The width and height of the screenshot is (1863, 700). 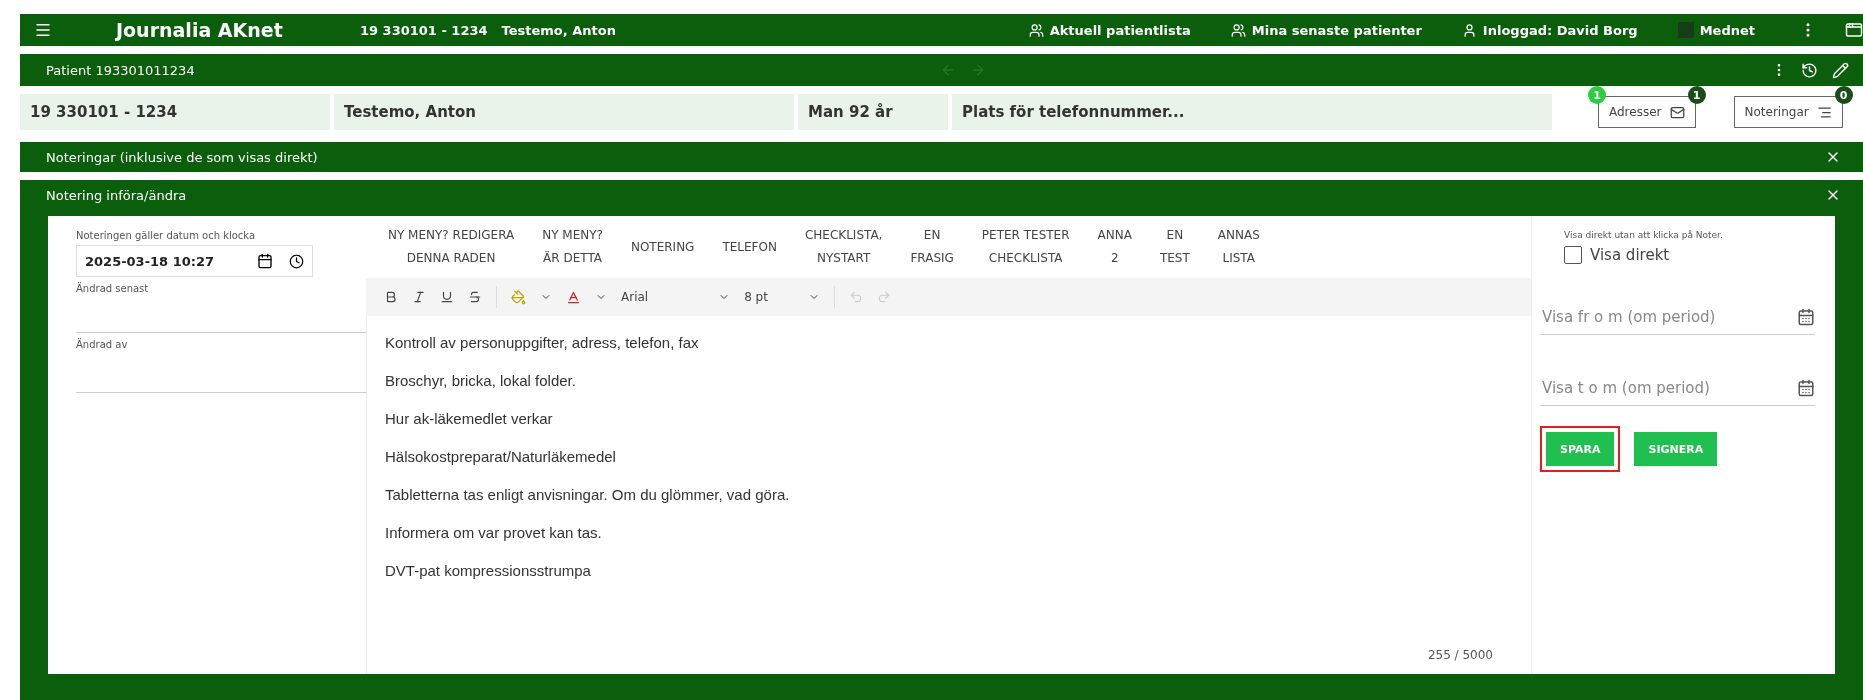 What do you see at coordinates (121, 70) in the screenshot?
I see `patient-bar-title: Patient 193301011234` at bounding box center [121, 70].